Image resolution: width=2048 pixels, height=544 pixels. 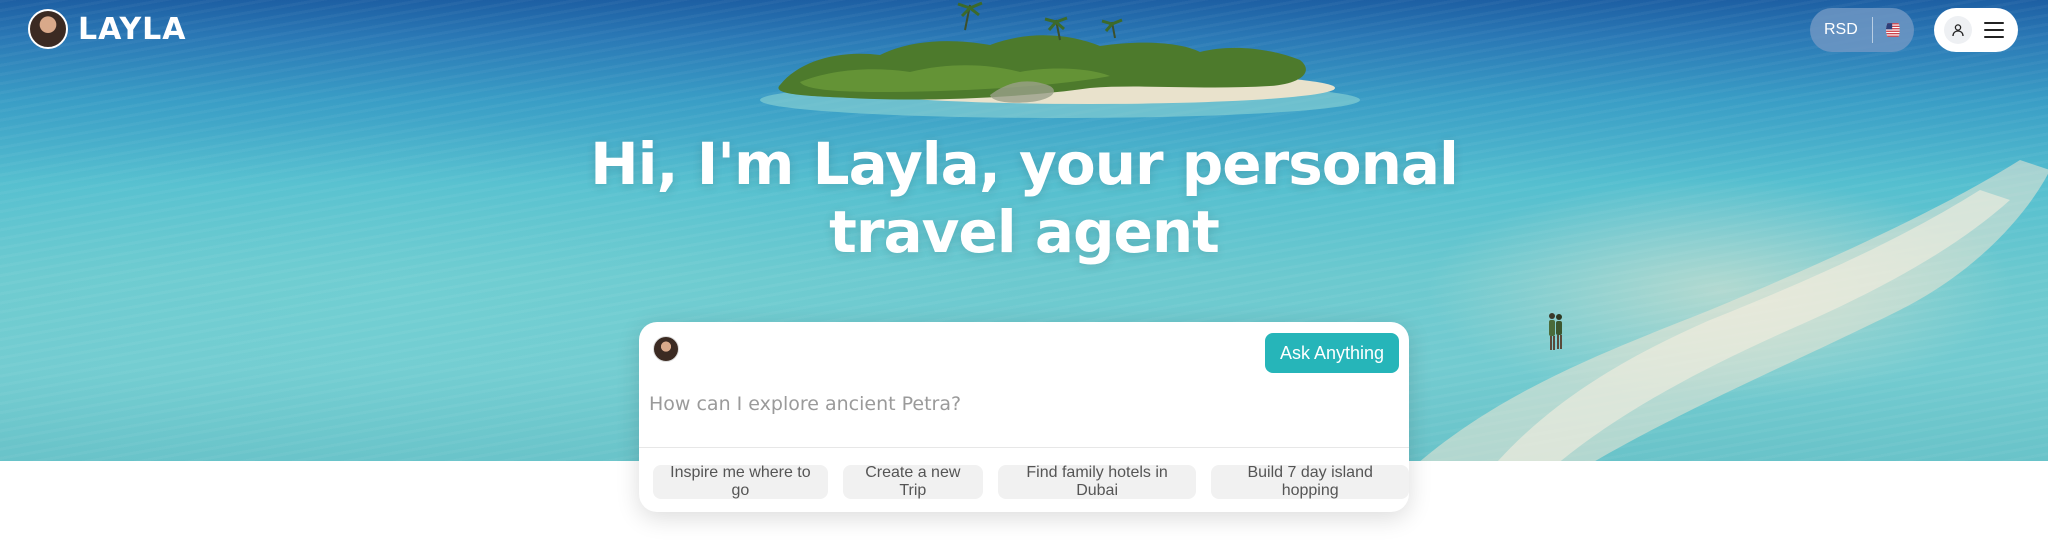 What do you see at coordinates (1019, 404) in the screenshot?
I see `chat-prompt-input` at bounding box center [1019, 404].